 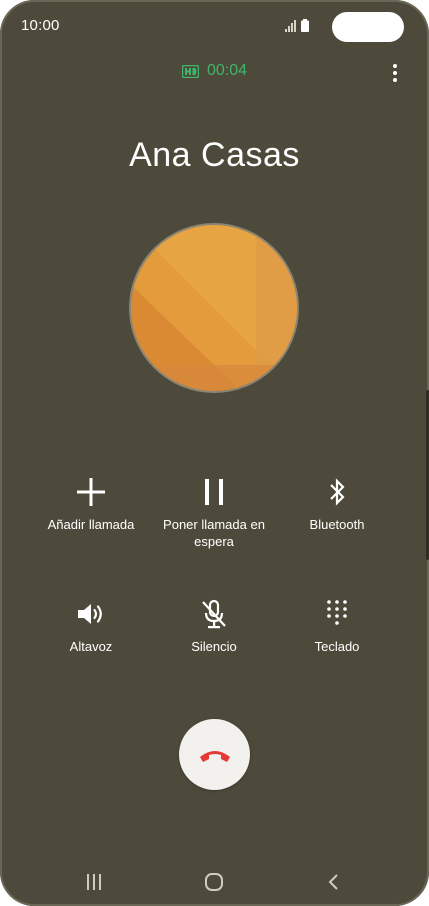 What do you see at coordinates (337, 626) in the screenshot?
I see `keypad-button: Teclado` at bounding box center [337, 626].